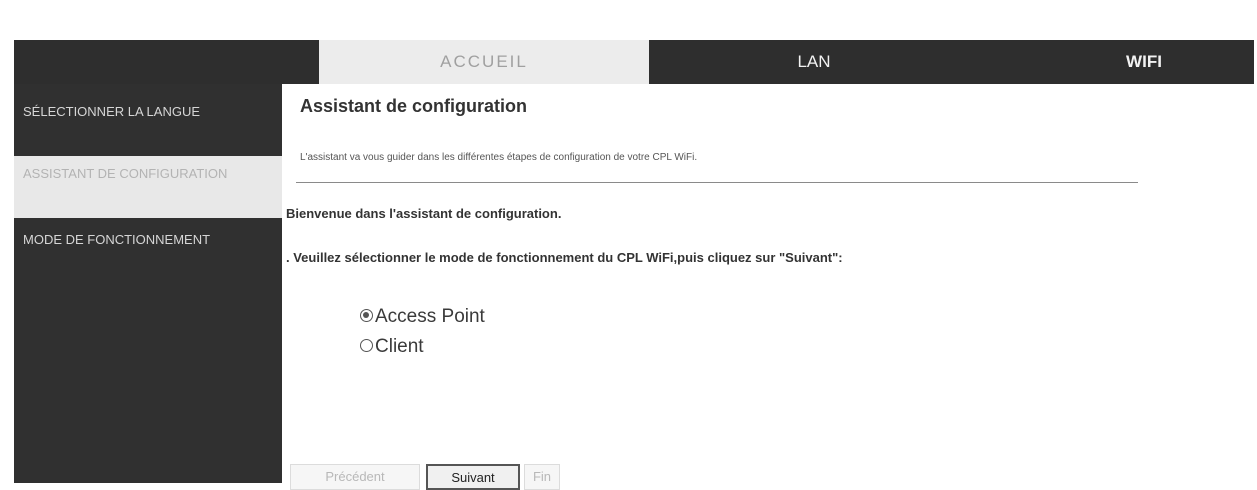  Describe the element at coordinates (414, 106) in the screenshot. I see `page-title: Assistant de configuration` at that location.